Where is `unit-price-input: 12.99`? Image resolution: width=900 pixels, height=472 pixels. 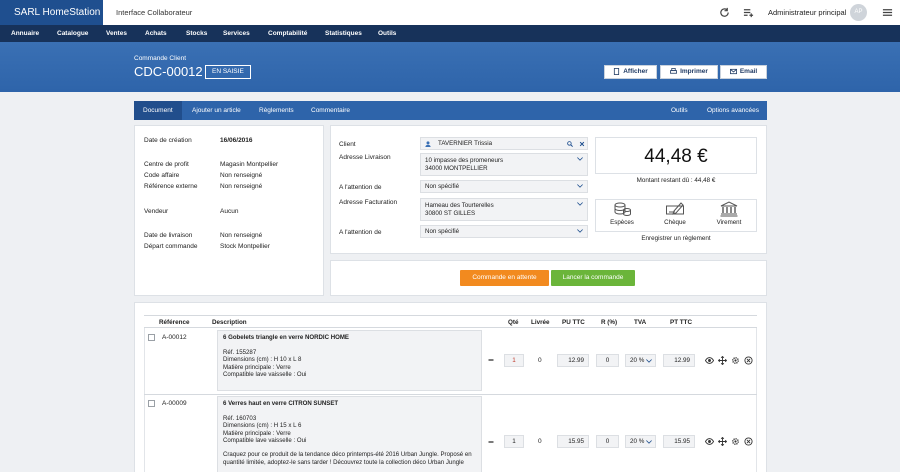
unit-price-input: 12.99 is located at coordinates (573, 360).